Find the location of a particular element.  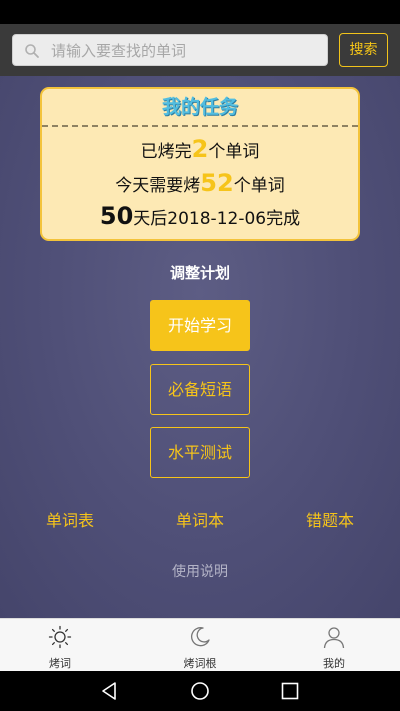

search-box is located at coordinates (170, 50).